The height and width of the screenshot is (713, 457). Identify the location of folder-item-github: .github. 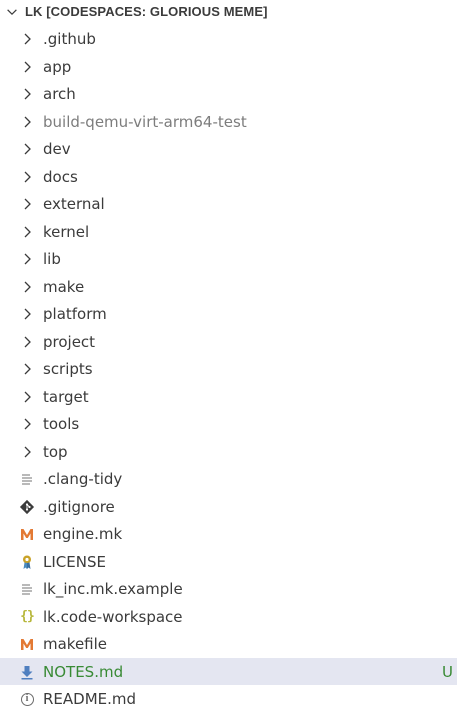
(228, 39).